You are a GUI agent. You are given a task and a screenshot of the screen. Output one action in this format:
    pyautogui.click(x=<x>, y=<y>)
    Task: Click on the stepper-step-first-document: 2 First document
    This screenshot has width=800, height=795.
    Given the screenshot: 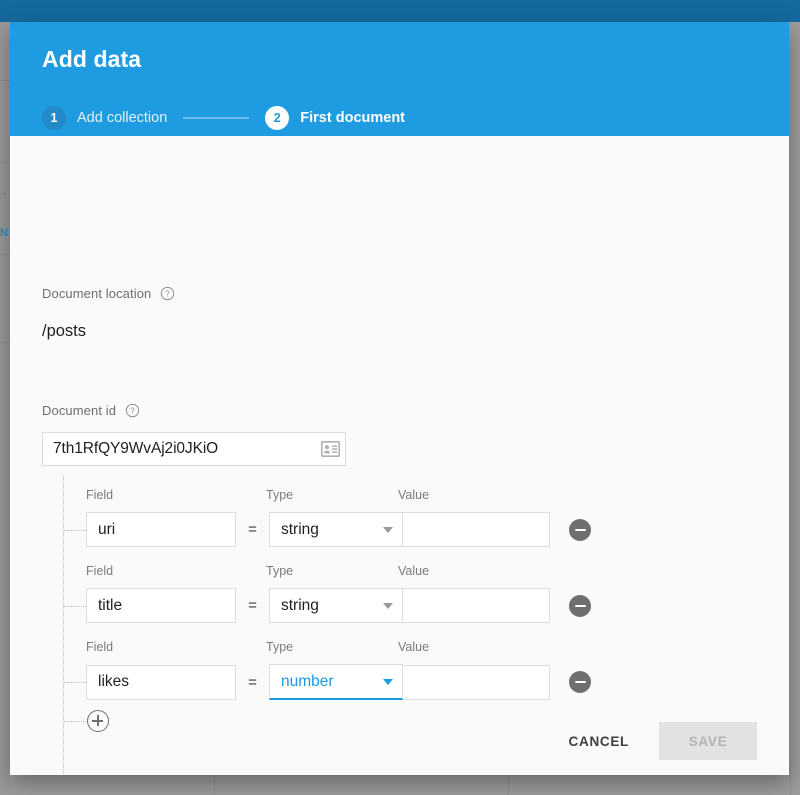 What is the action you would take?
    pyautogui.click(x=335, y=118)
    